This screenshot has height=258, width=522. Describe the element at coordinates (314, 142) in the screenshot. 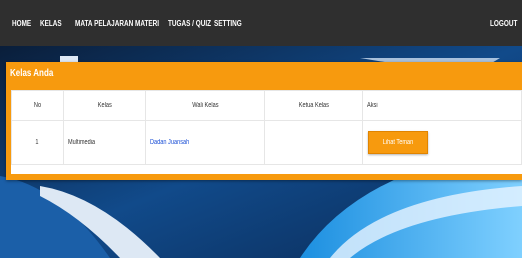

I see `cell-ketua-kelas` at that location.